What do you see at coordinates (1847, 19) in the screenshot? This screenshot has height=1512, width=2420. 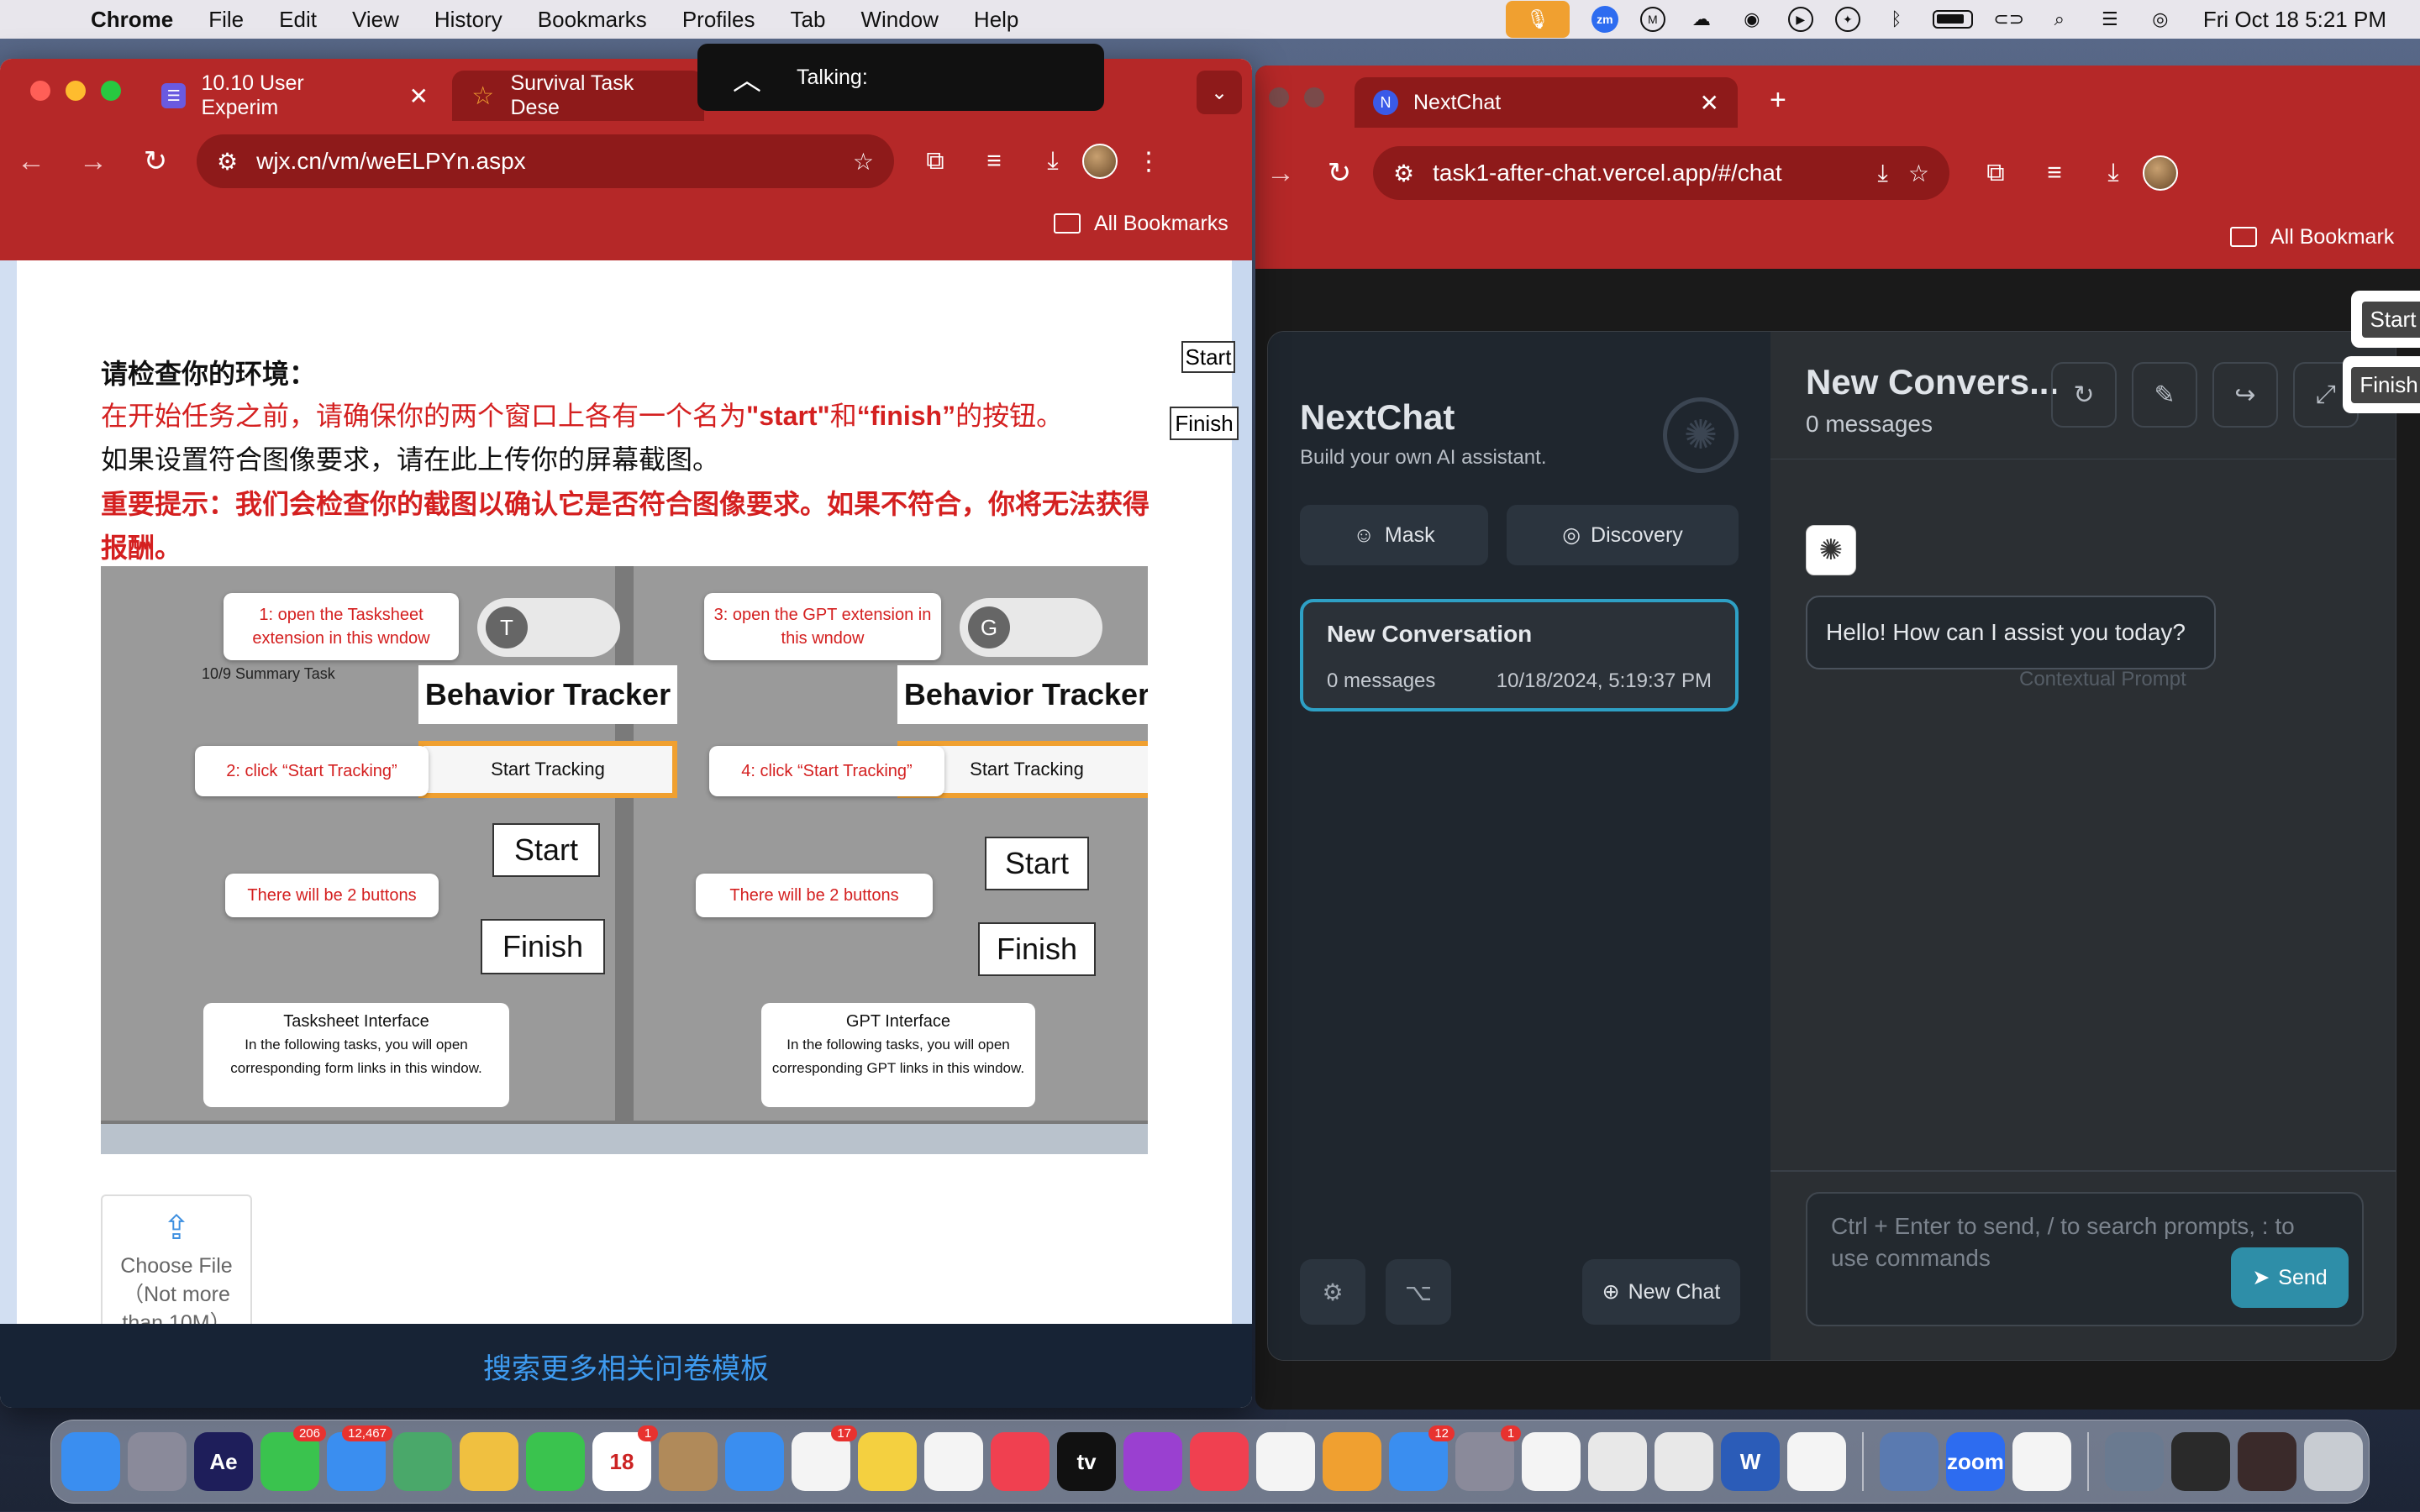 I see `accessibility-icon: ✦` at bounding box center [1847, 19].